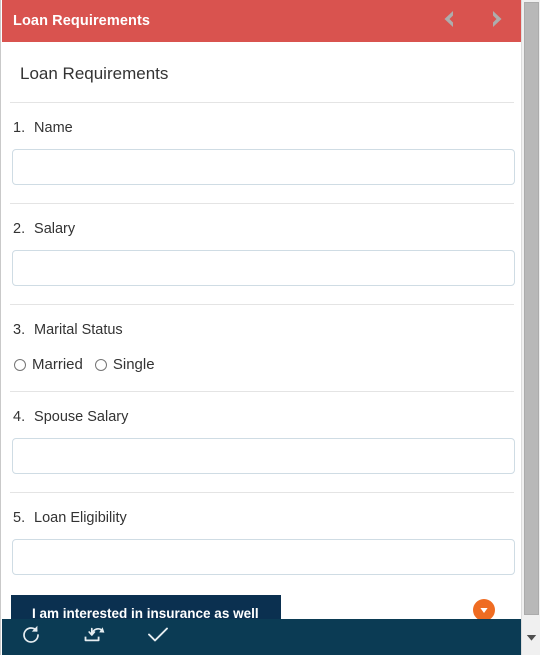  Describe the element at coordinates (261, 509) in the screenshot. I see `question-label: 5. Loan Eligibility` at that location.